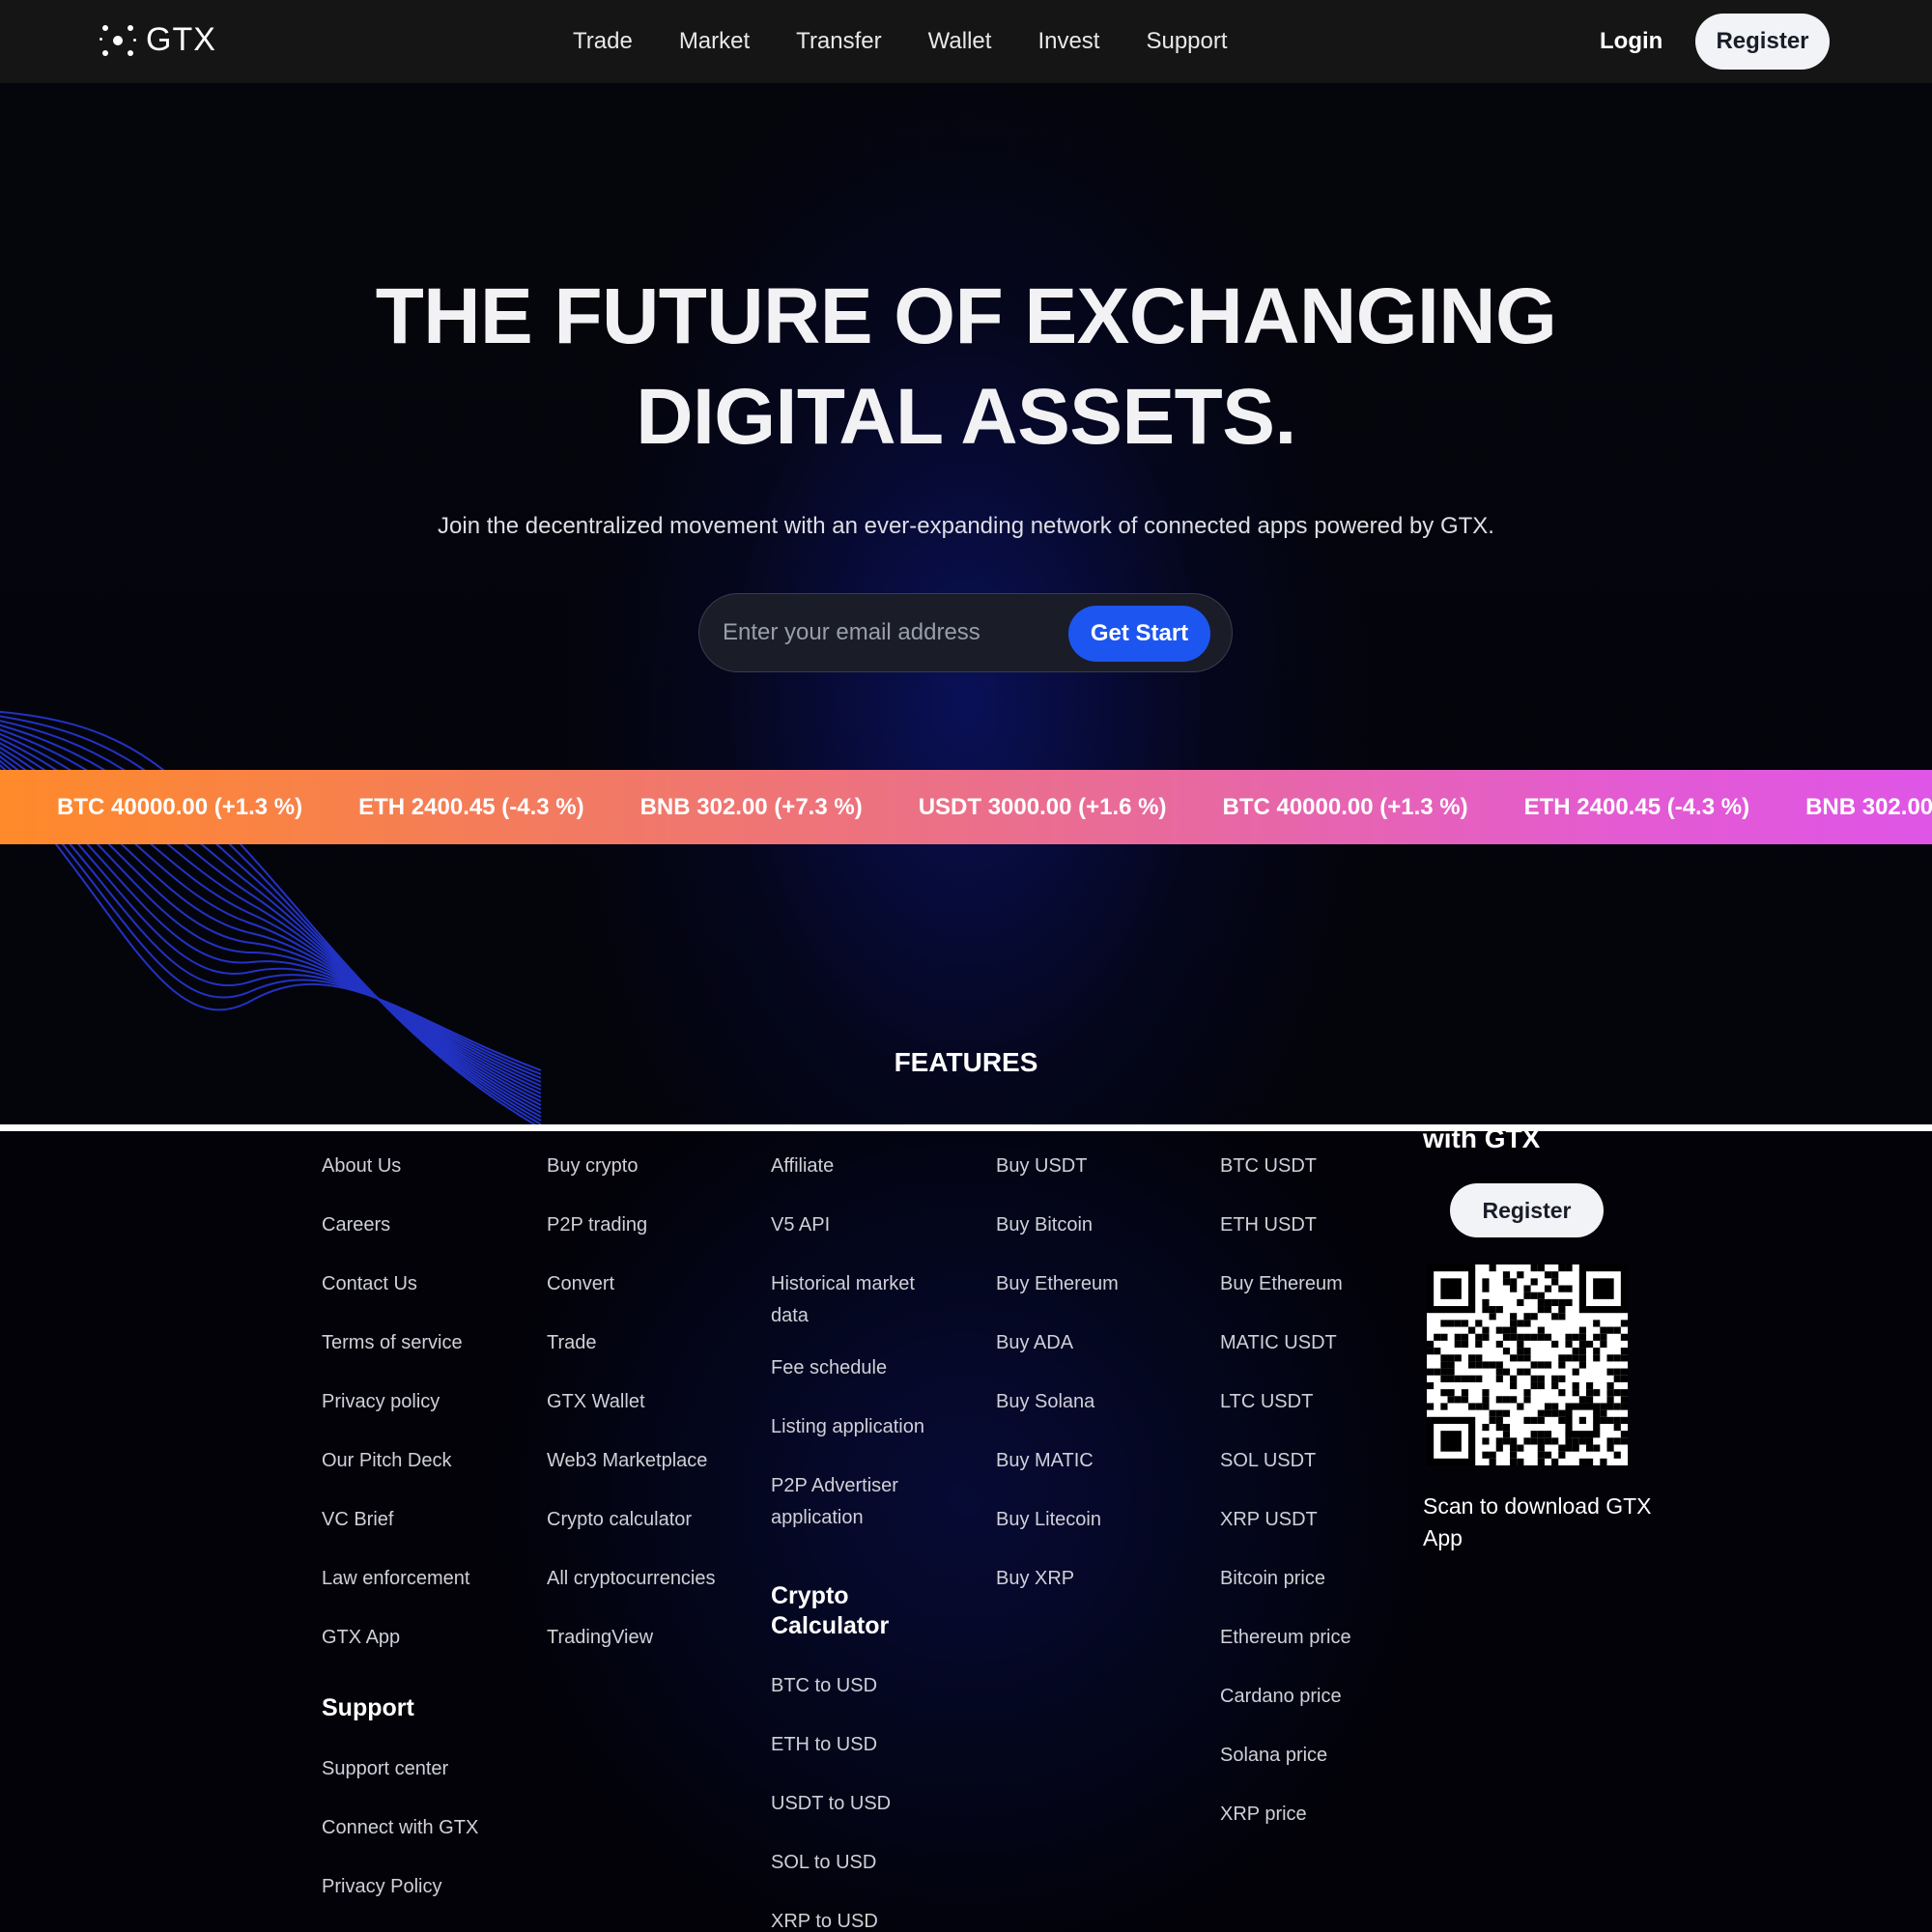  Describe the element at coordinates (619, 1520) in the screenshot. I see `footer-link: Crypto calculator` at that location.